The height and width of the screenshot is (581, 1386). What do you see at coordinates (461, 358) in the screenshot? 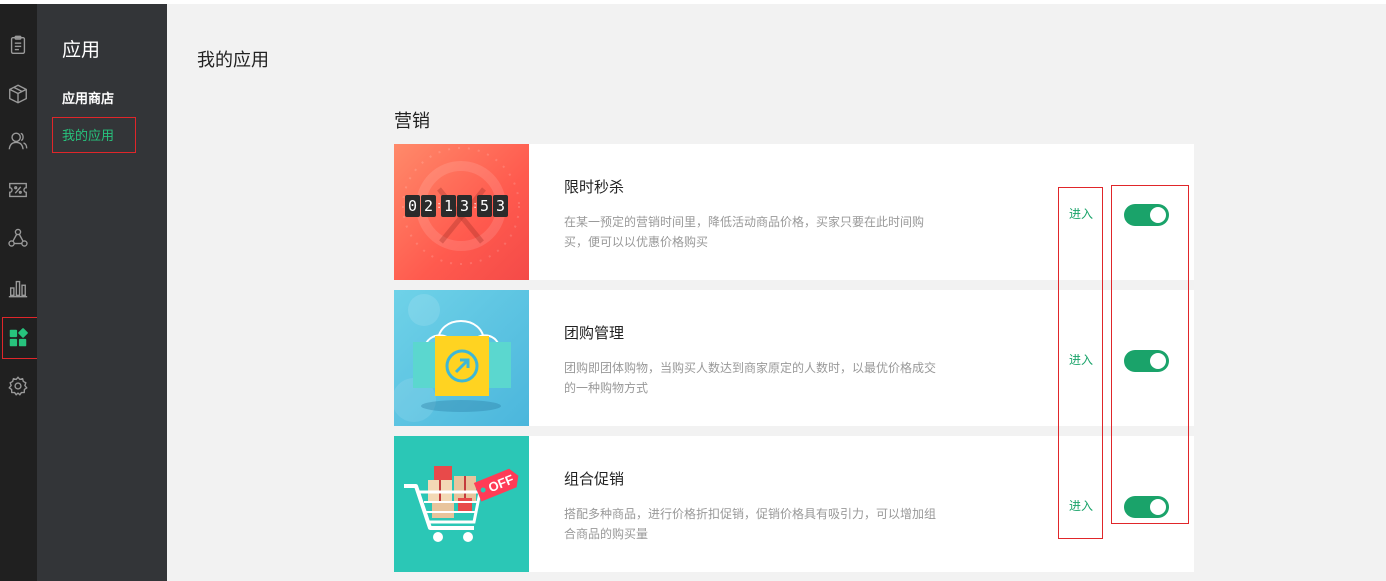
I see `group-buy-thumbnail` at bounding box center [461, 358].